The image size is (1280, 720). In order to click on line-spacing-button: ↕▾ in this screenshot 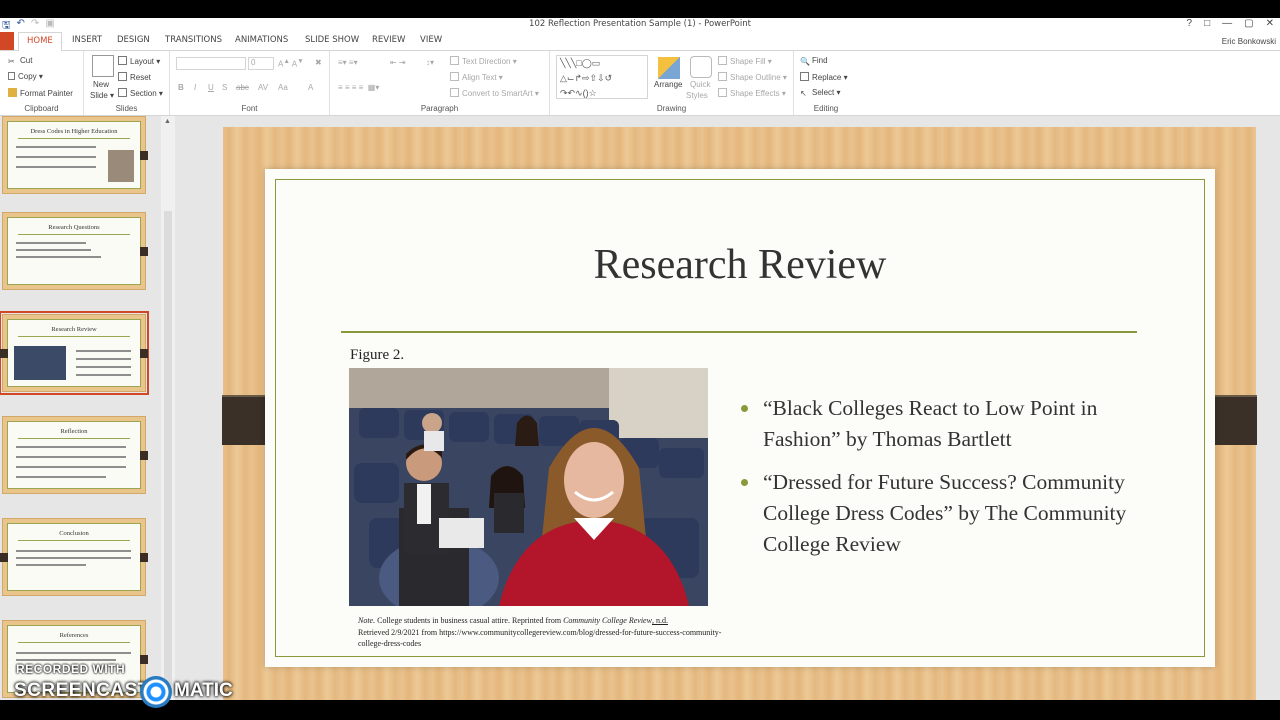, I will do `click(430, 62)`.